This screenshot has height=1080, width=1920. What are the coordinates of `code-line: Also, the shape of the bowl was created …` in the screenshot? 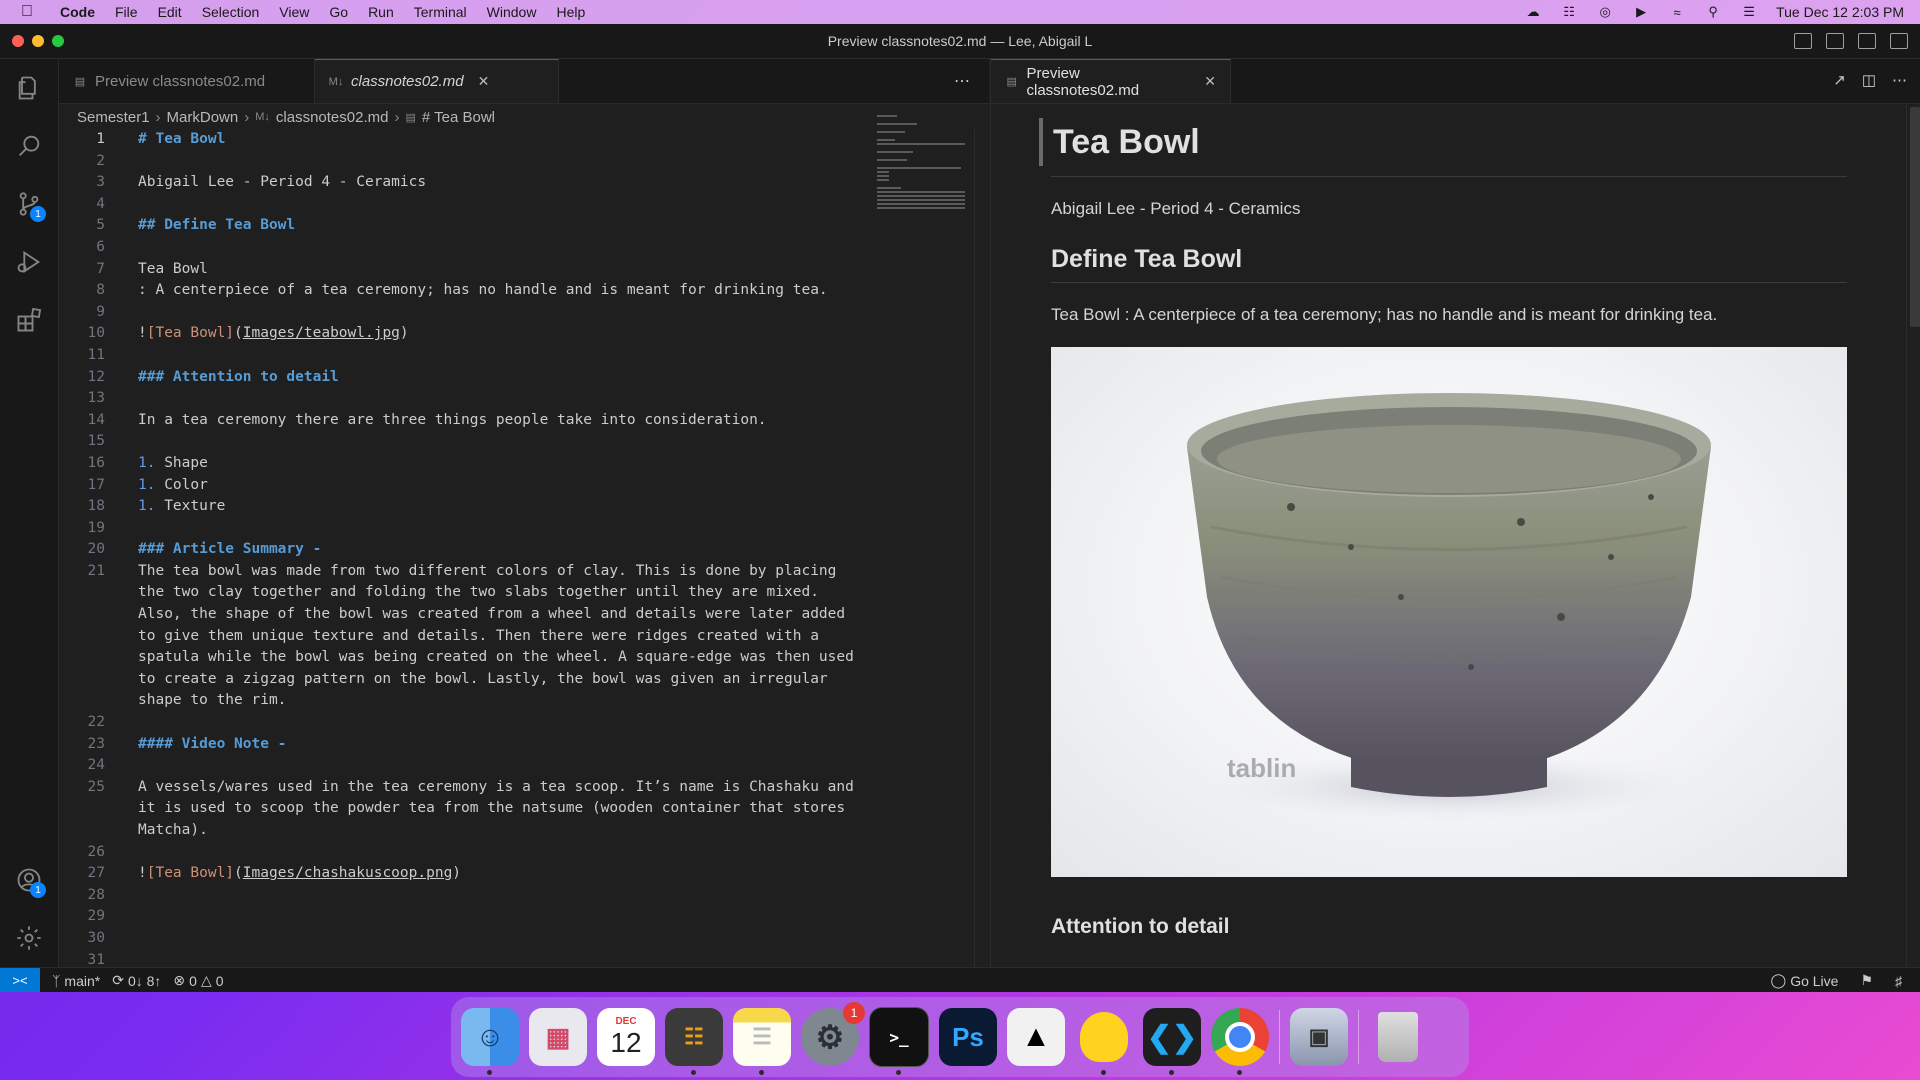 It's located at (524, 615).